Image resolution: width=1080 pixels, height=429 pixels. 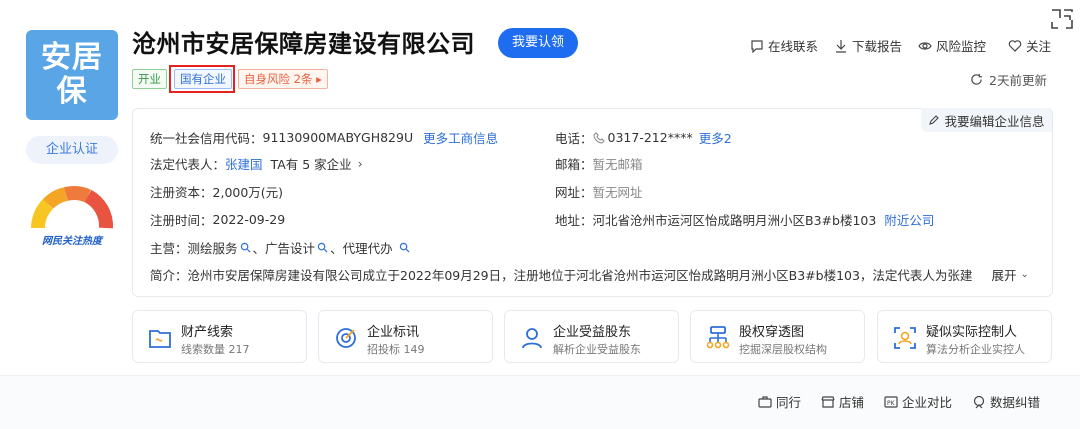 What do you see at coordinates (213, 247) in the screenshot?
I see `business-item-survey: 测绘服务` at bounding box center [213, 247].